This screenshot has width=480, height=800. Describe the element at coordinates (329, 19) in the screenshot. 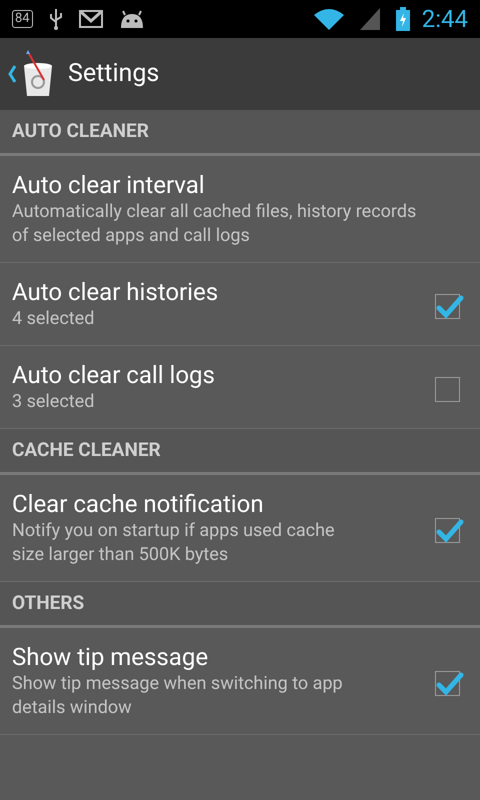

I see `wifi-icon` at that location.